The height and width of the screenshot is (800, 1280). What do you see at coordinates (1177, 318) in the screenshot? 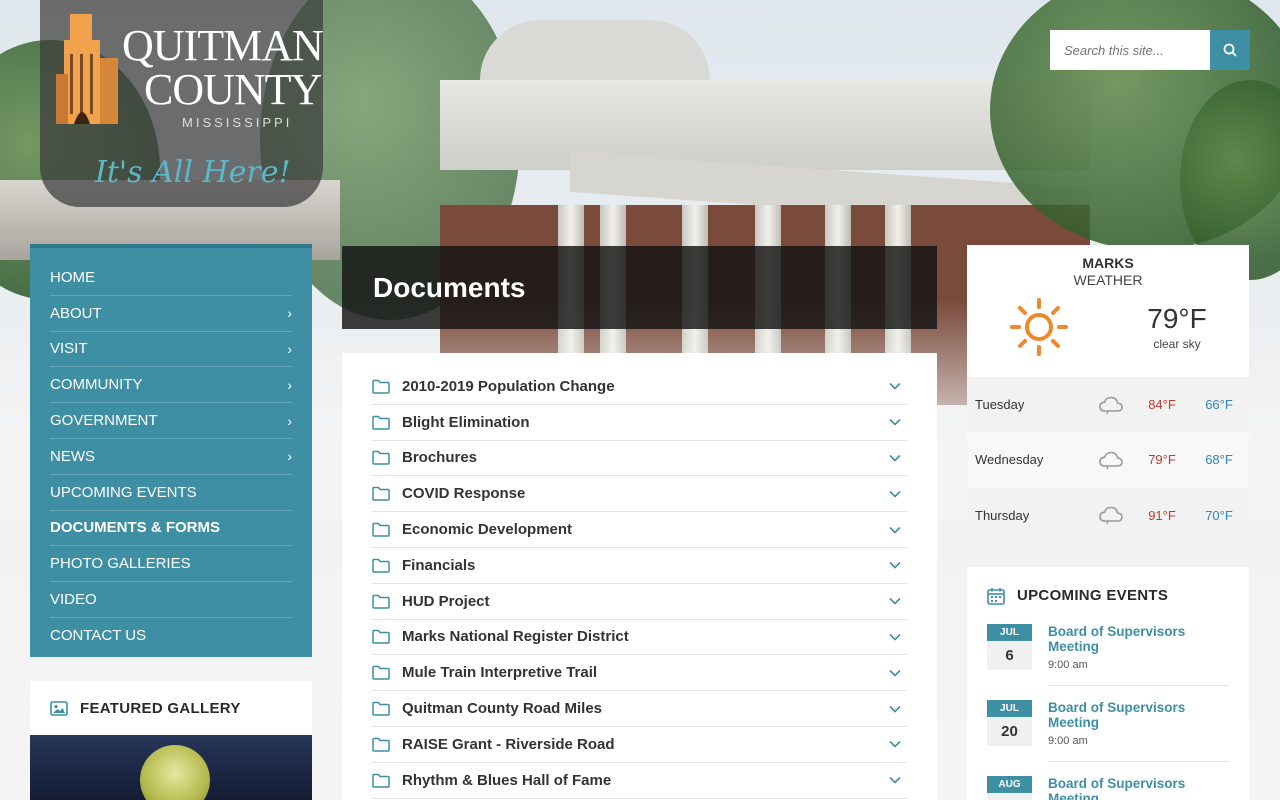
I see `weather-temperature: 79°F` at bounding box center [1177, 318].